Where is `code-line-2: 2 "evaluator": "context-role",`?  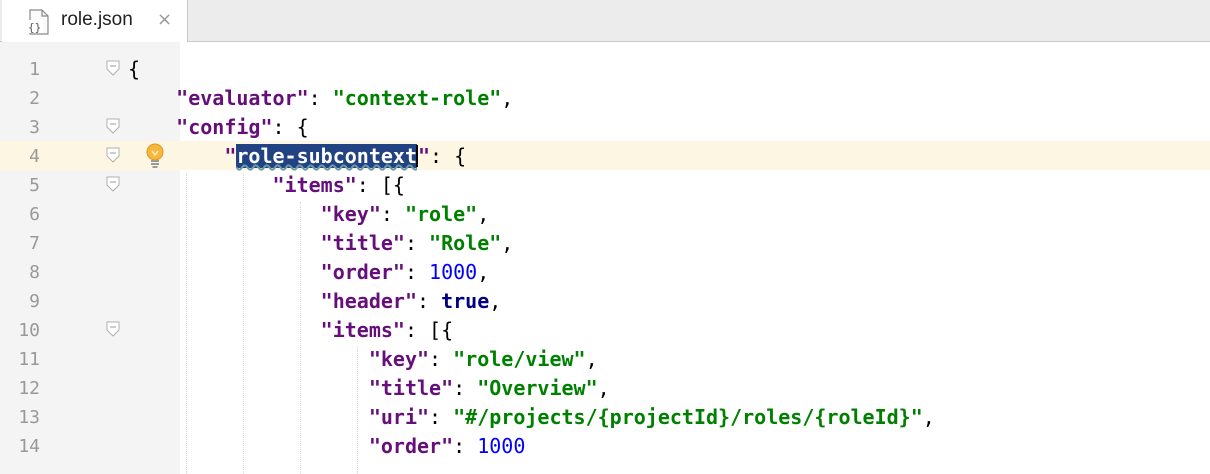
code-line-2: 2 "evaluator": "context-role", is located at coordinates (605, 97).